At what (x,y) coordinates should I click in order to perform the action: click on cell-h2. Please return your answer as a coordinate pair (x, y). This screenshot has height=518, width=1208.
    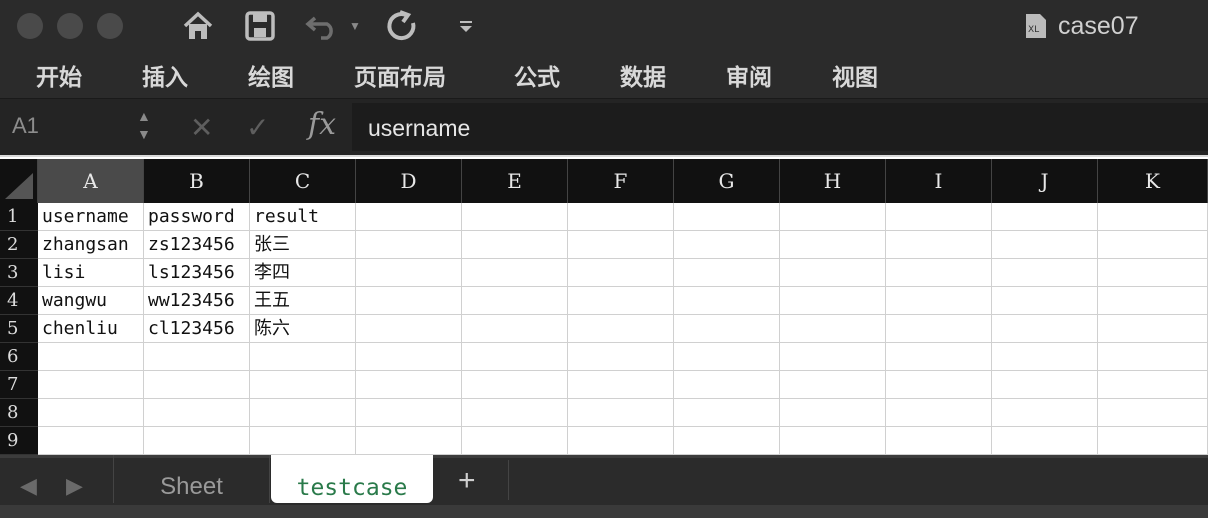
    Looking at the image, I should click on (833, 245).